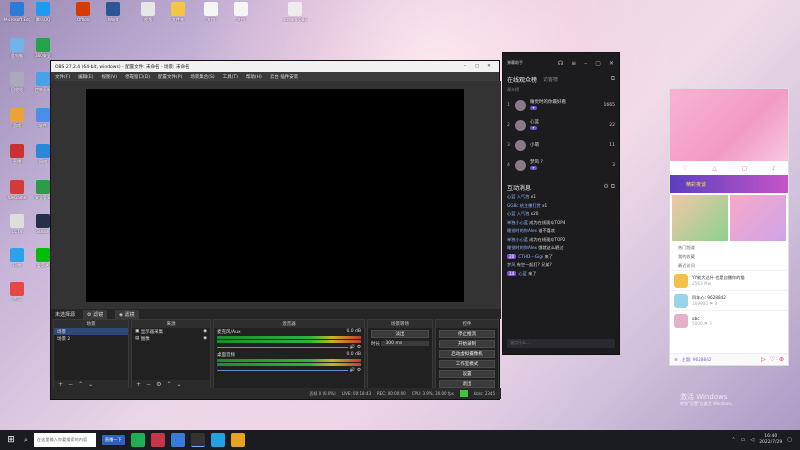  What do you see at coordinates (95, 314) in the screenshot?
I see `properties-button: ⚙ 滤镜` at bounding box center [95, 314].